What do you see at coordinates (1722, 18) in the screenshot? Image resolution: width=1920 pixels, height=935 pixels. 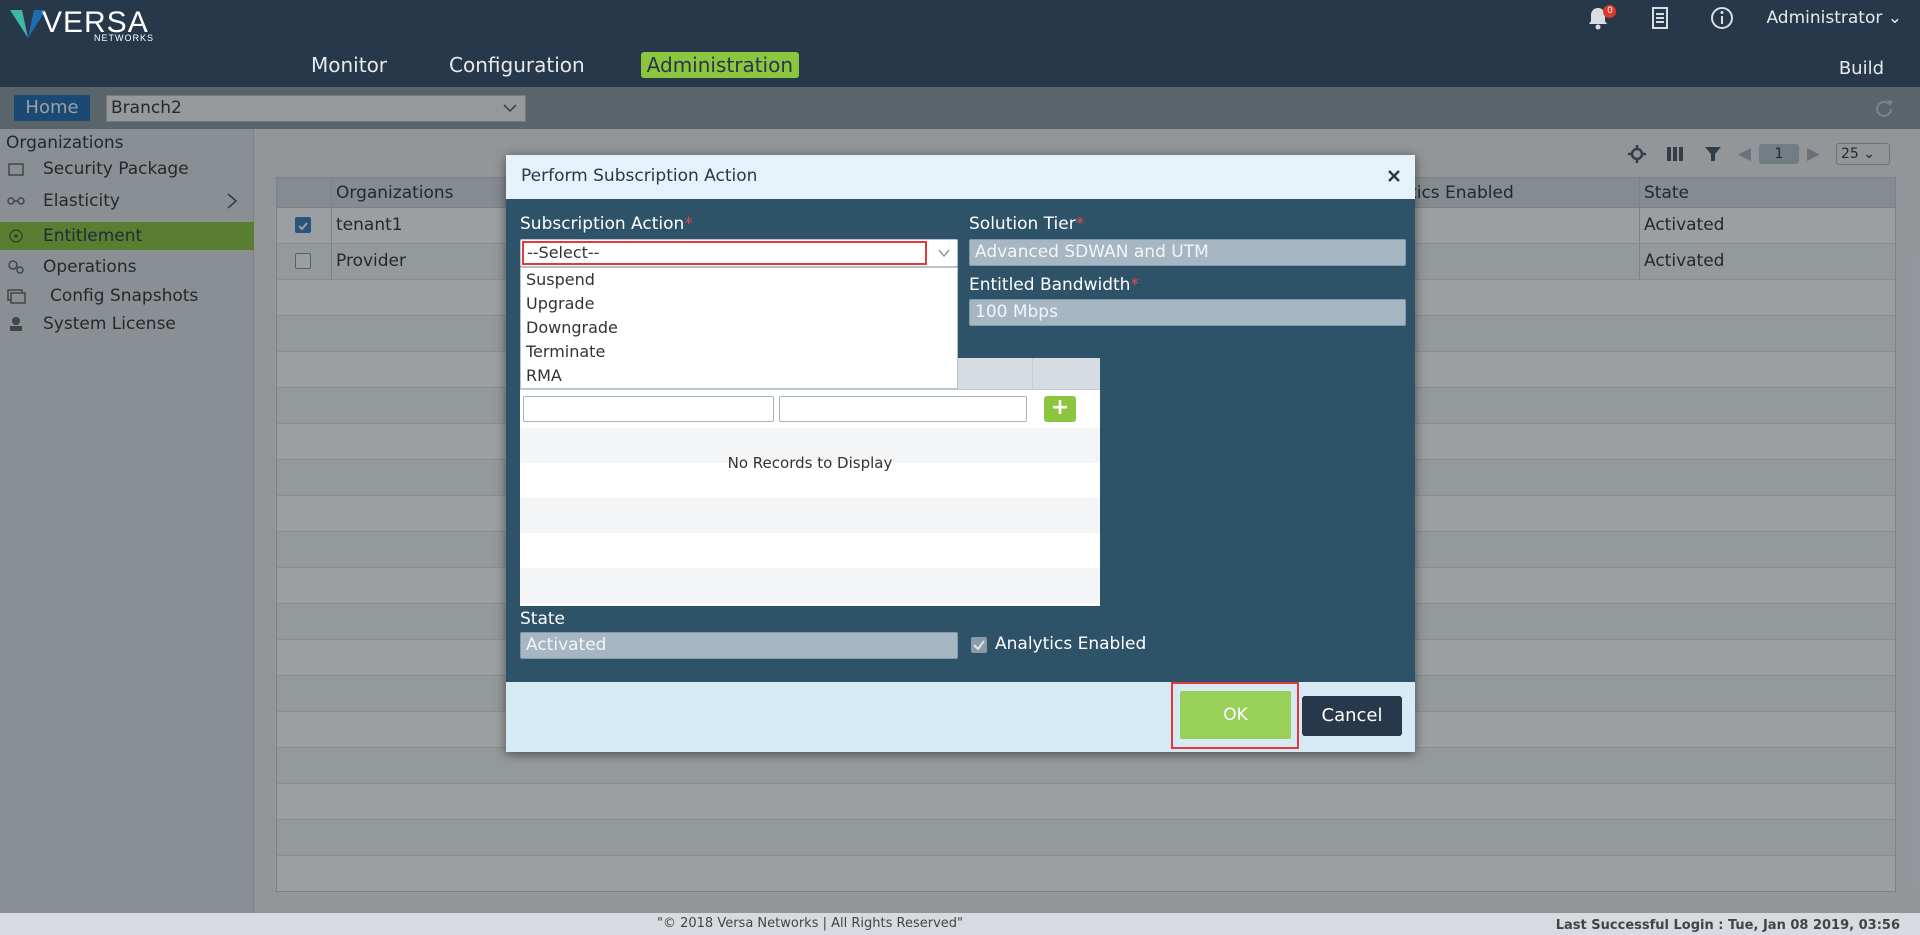 I see `info-icon` at bounding box center [1722, 18].